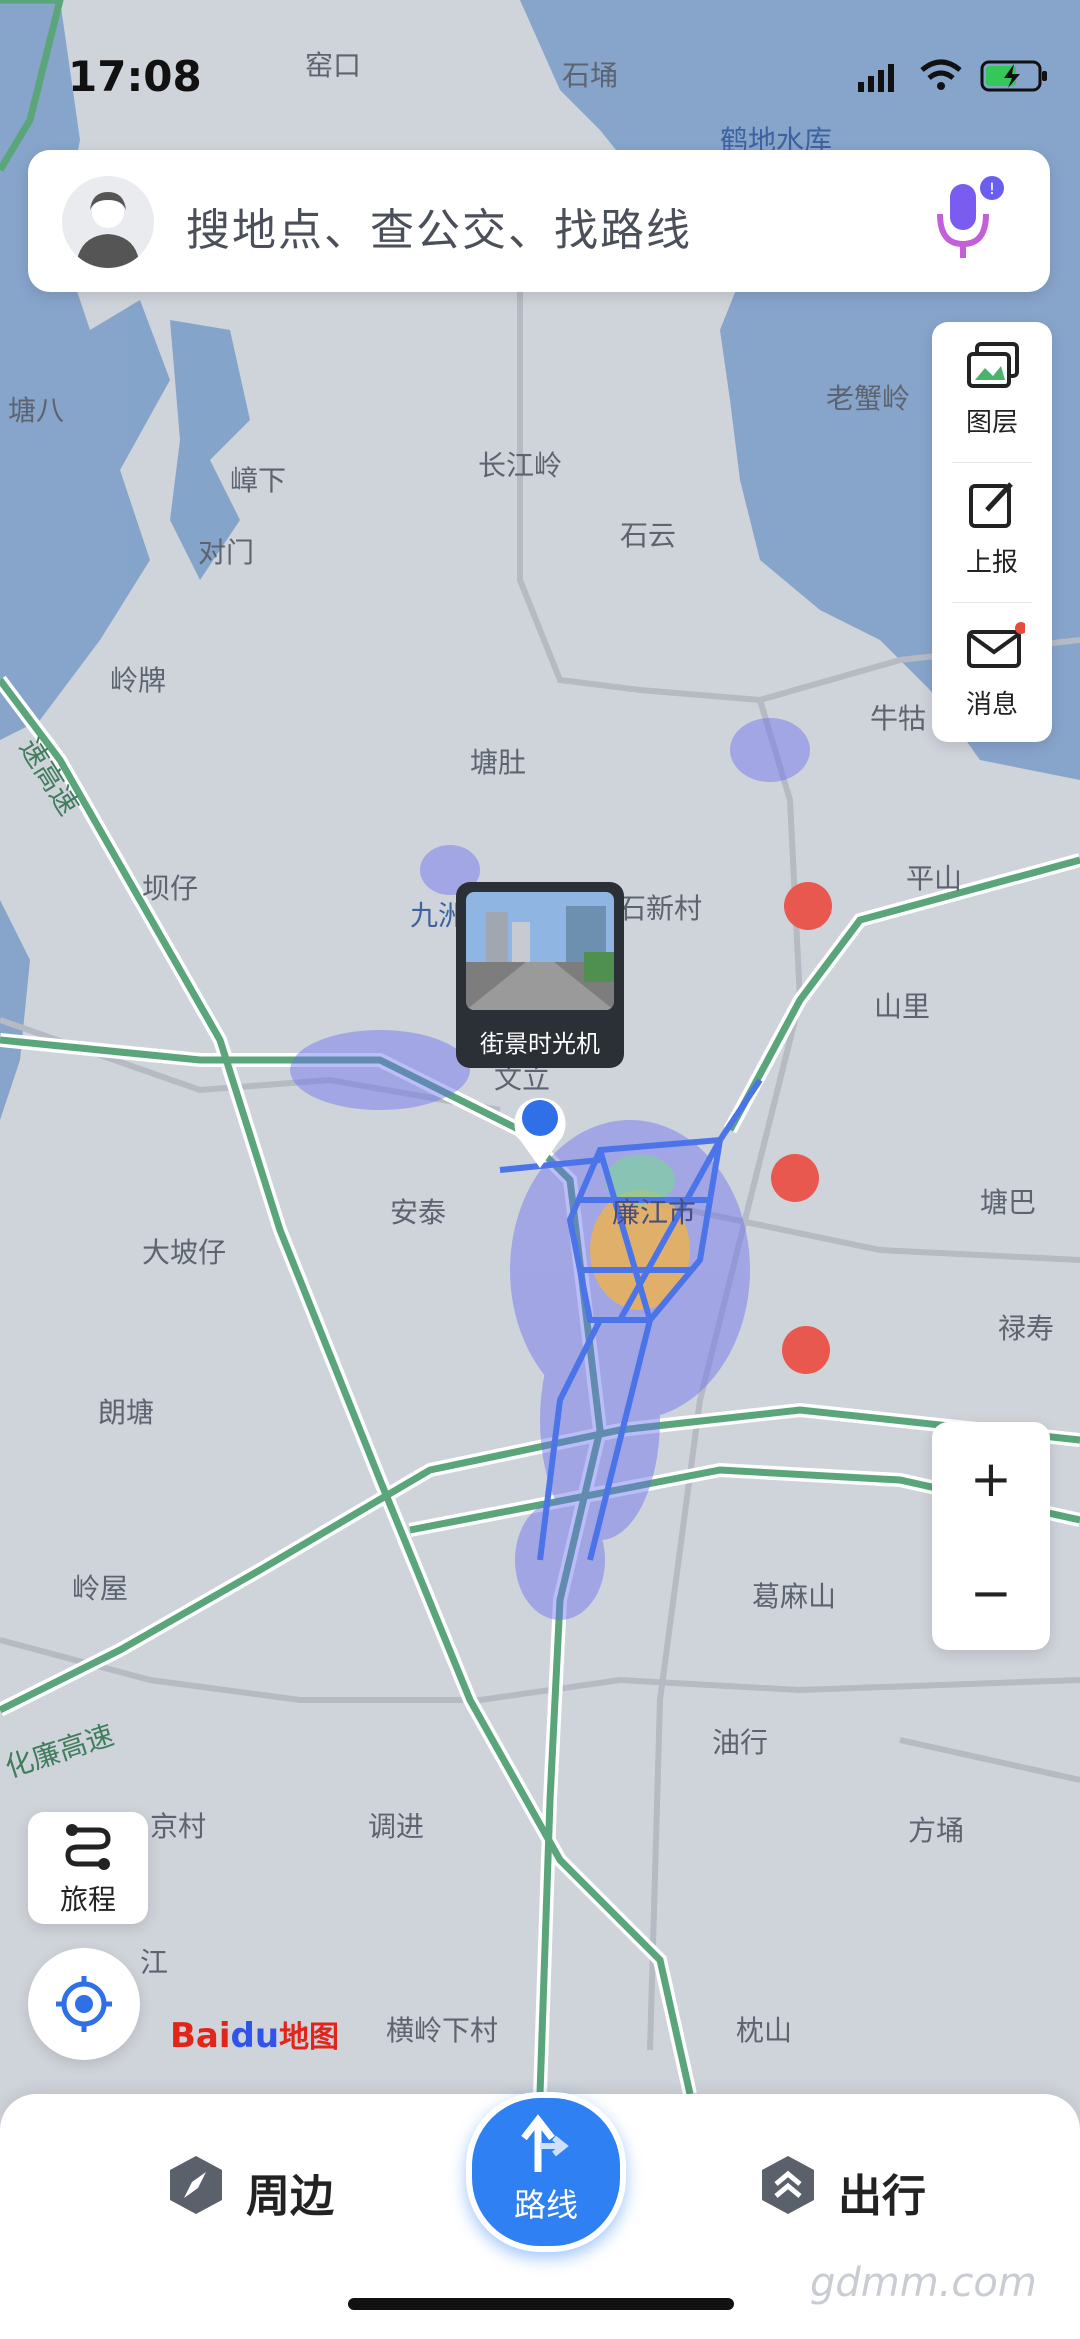 The image size is (1080, 2339). Describe the element at coordinates (36, 410) in the screenshot. I see `map-label: 塘八` at that location.